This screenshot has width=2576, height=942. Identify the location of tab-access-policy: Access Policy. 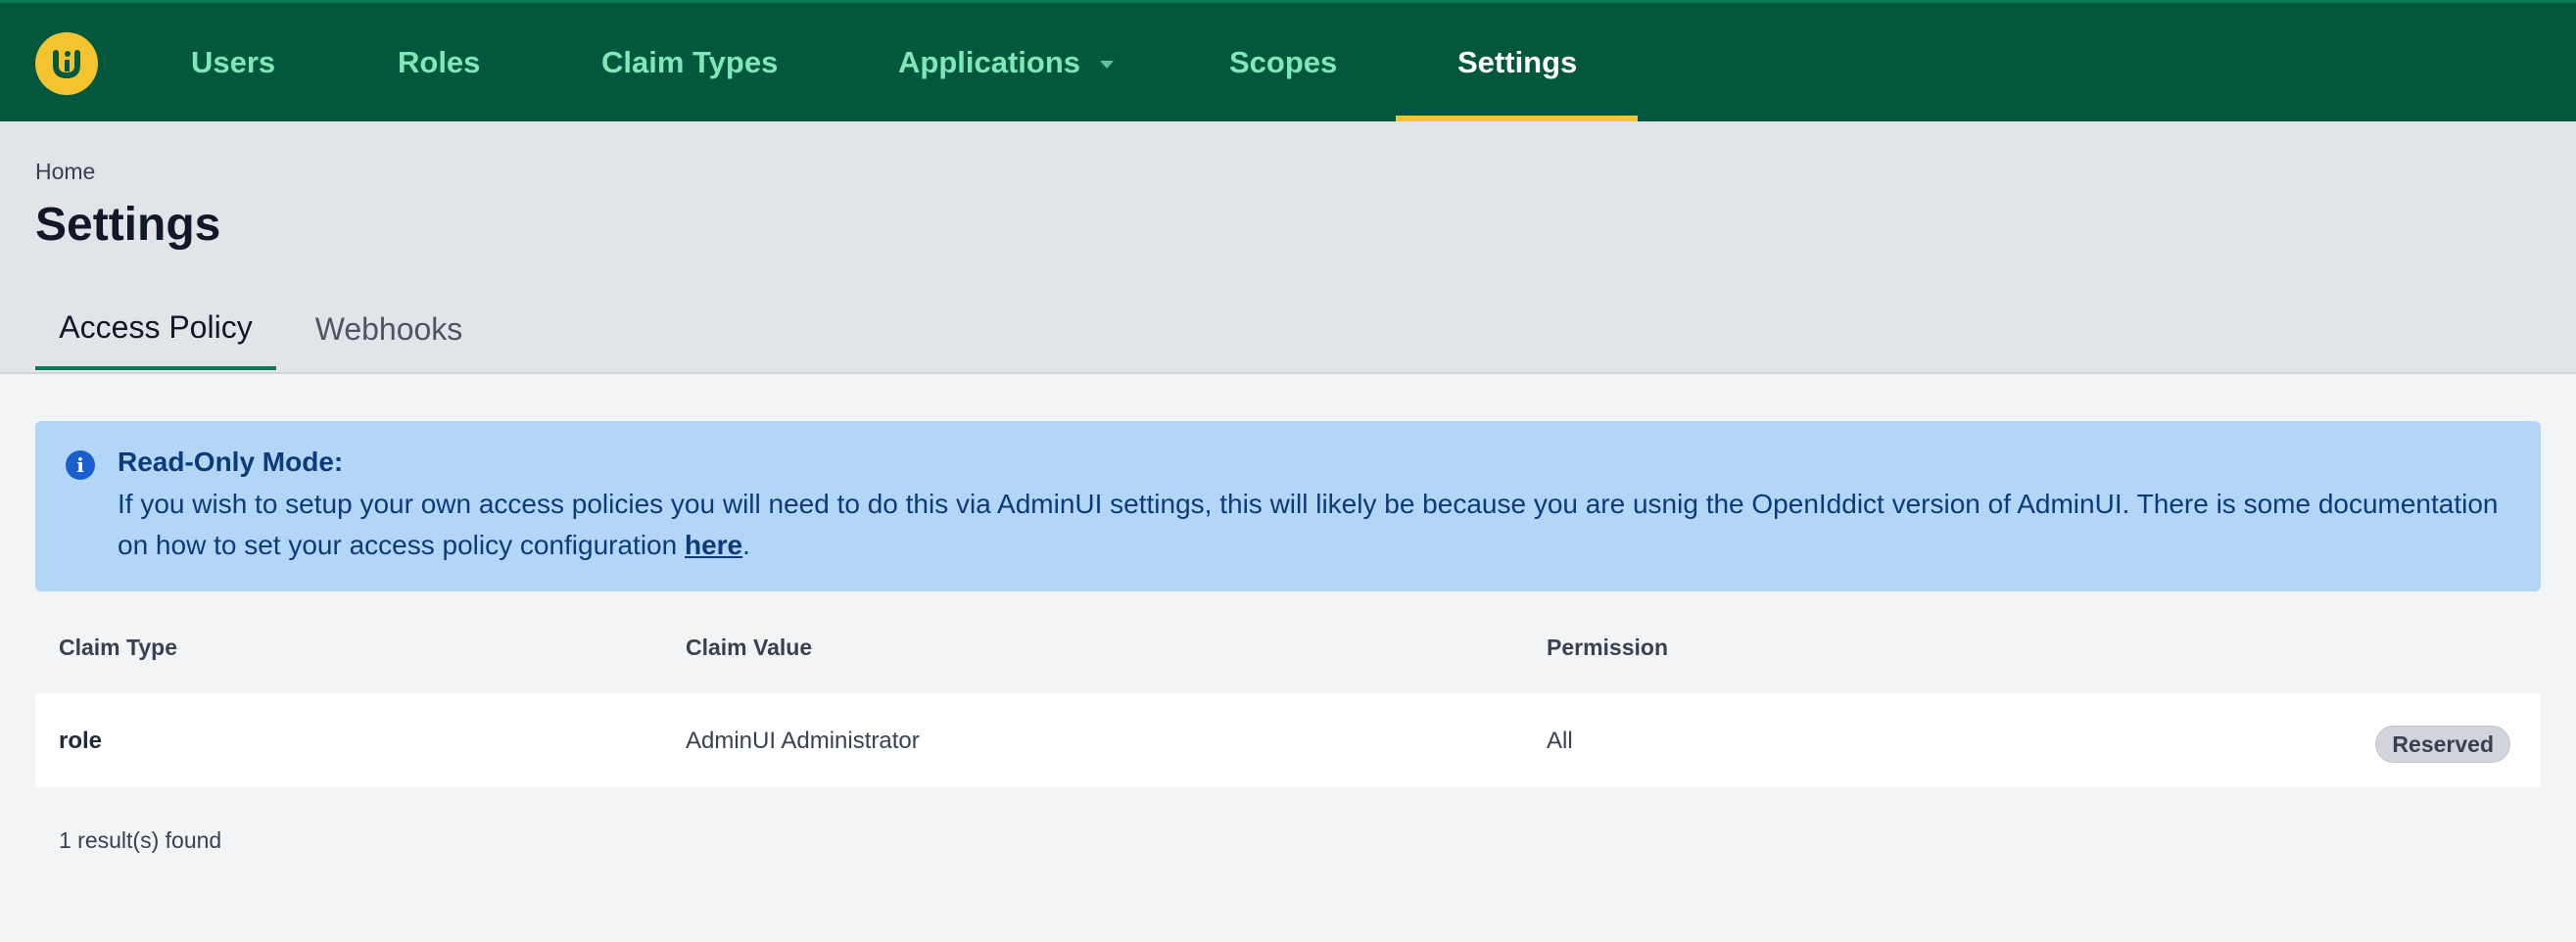
(155, 329).